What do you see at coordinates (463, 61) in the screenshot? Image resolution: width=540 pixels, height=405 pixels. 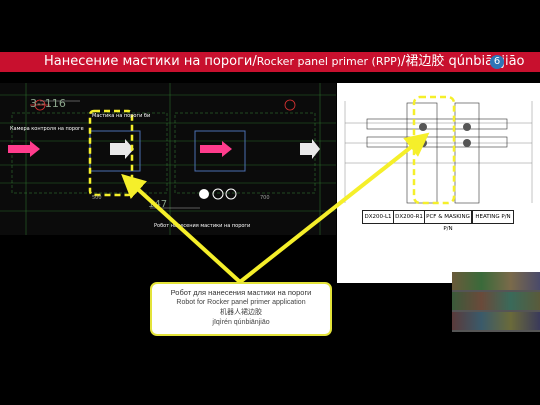 I see `title-cn: /裙边胶 qúnbiānjiāo` at bounding box center [463, 61].